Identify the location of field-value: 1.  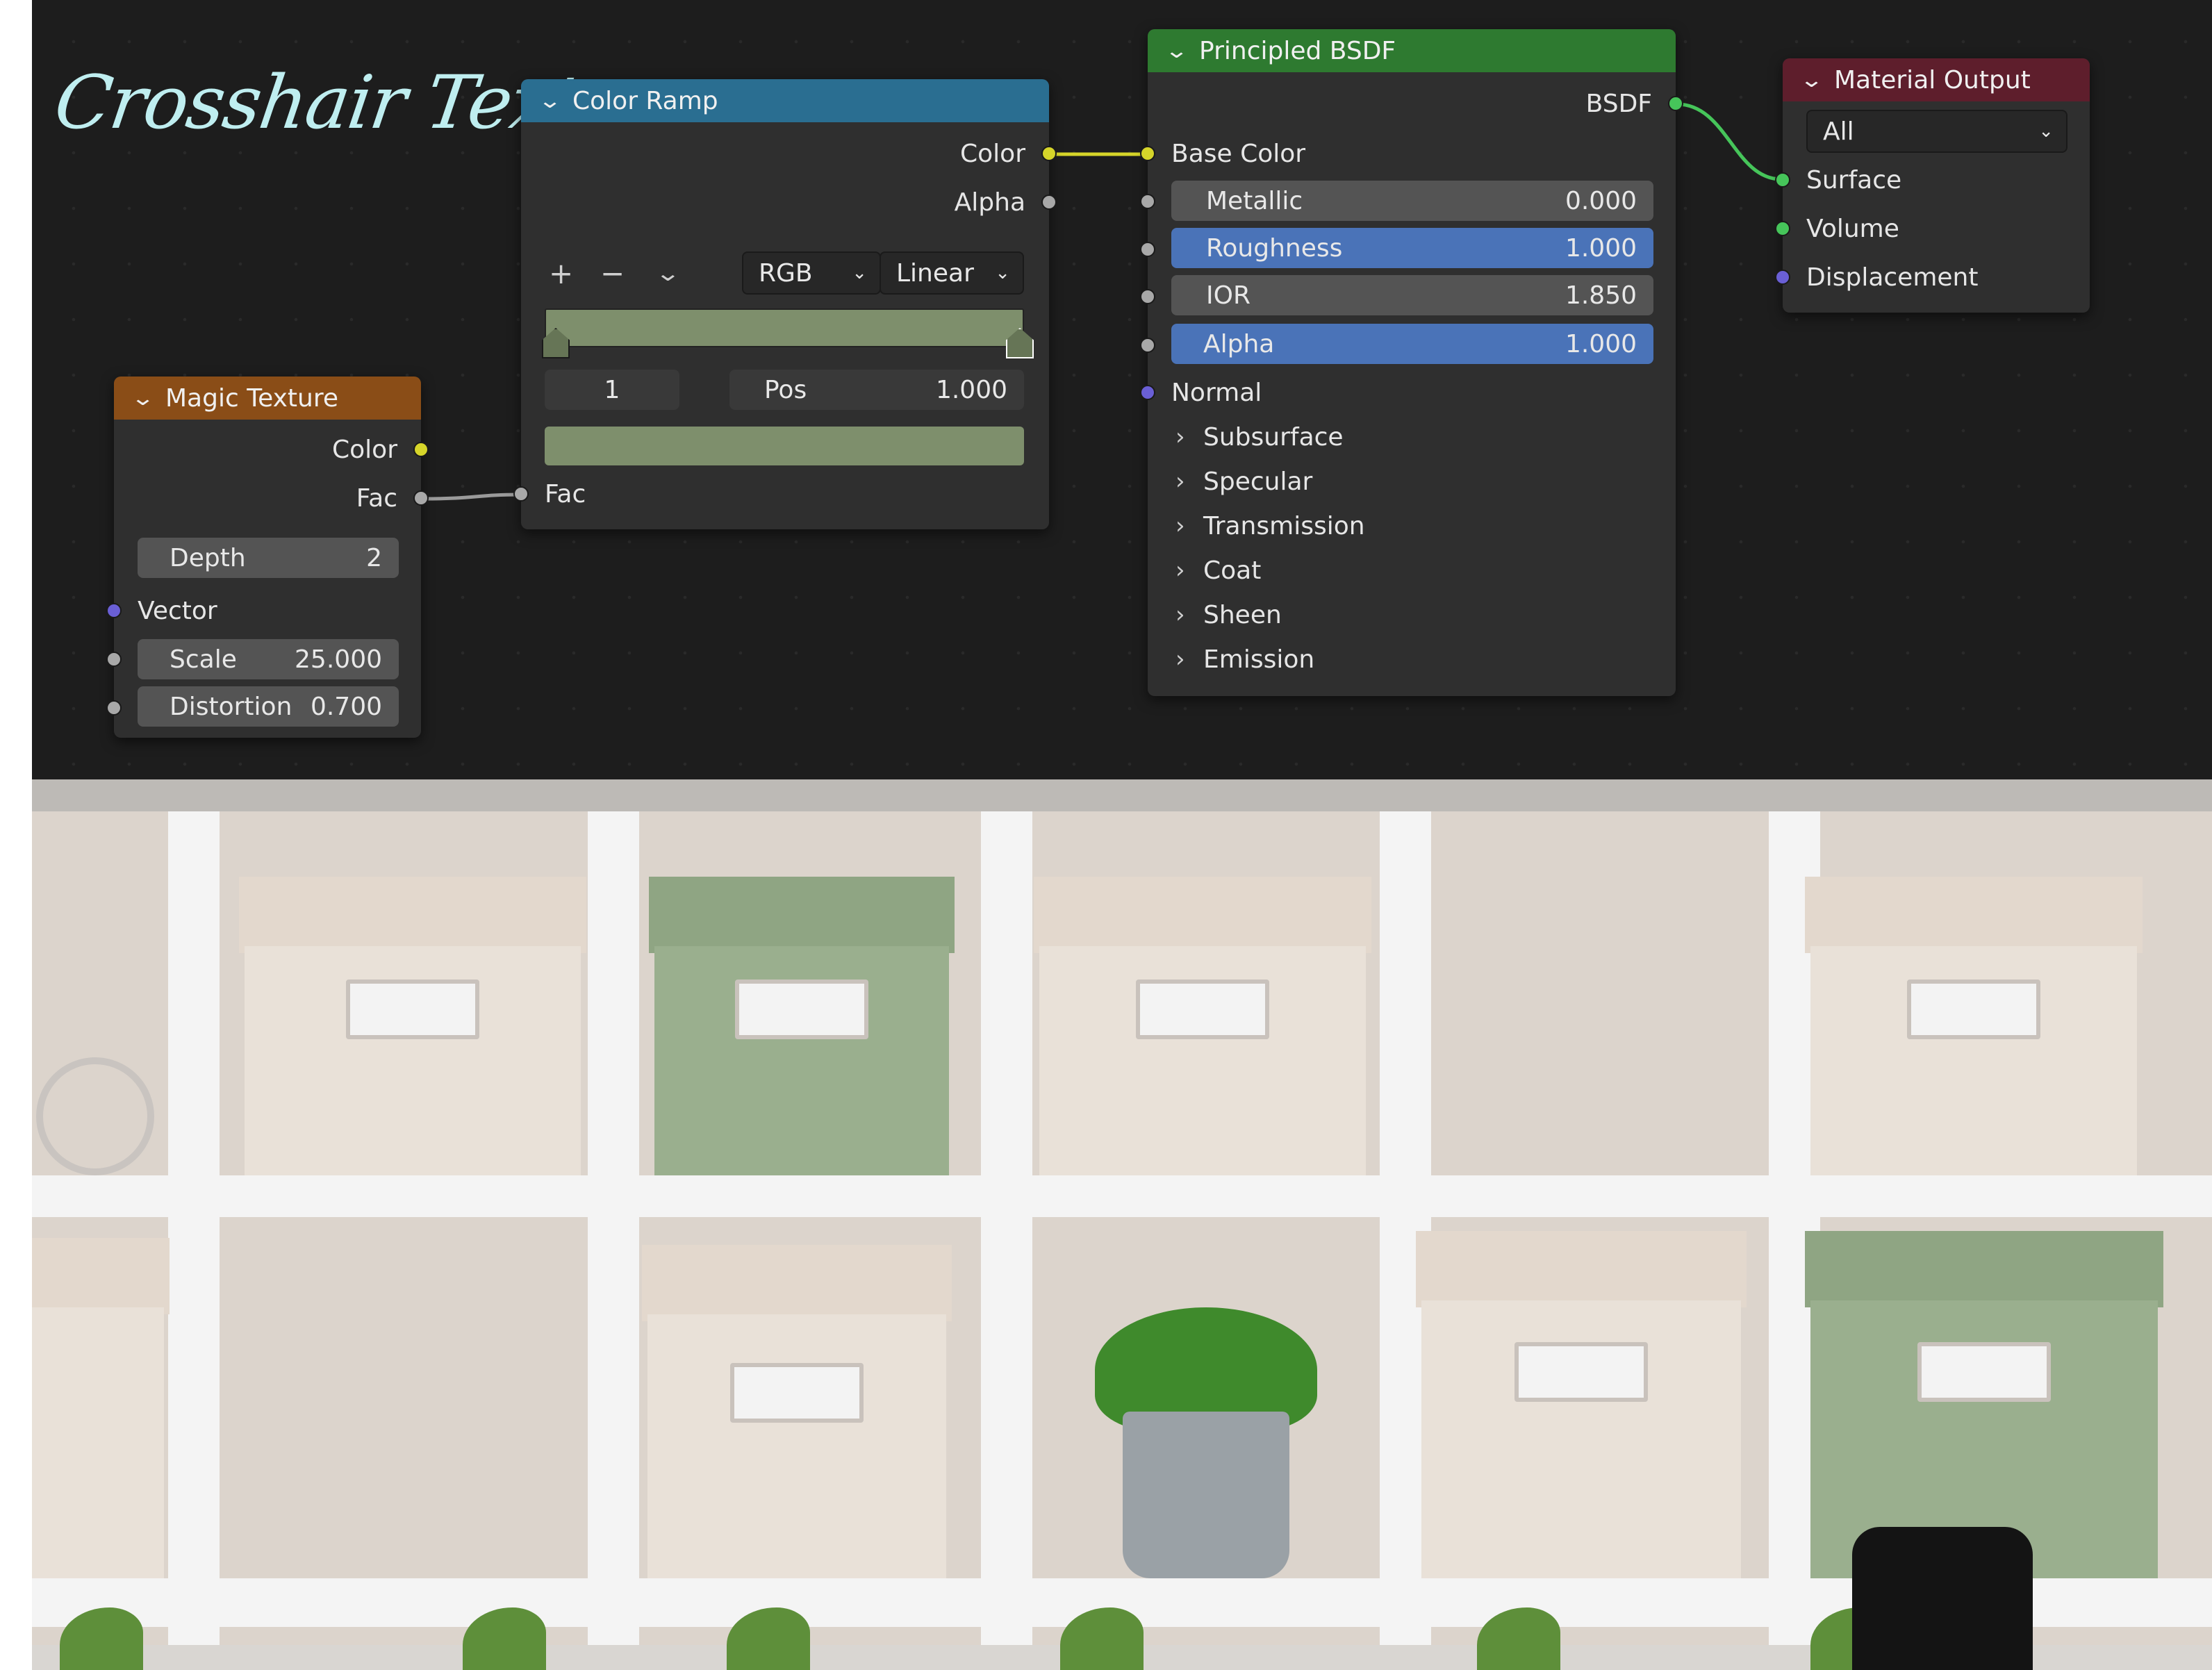
(612, 390).